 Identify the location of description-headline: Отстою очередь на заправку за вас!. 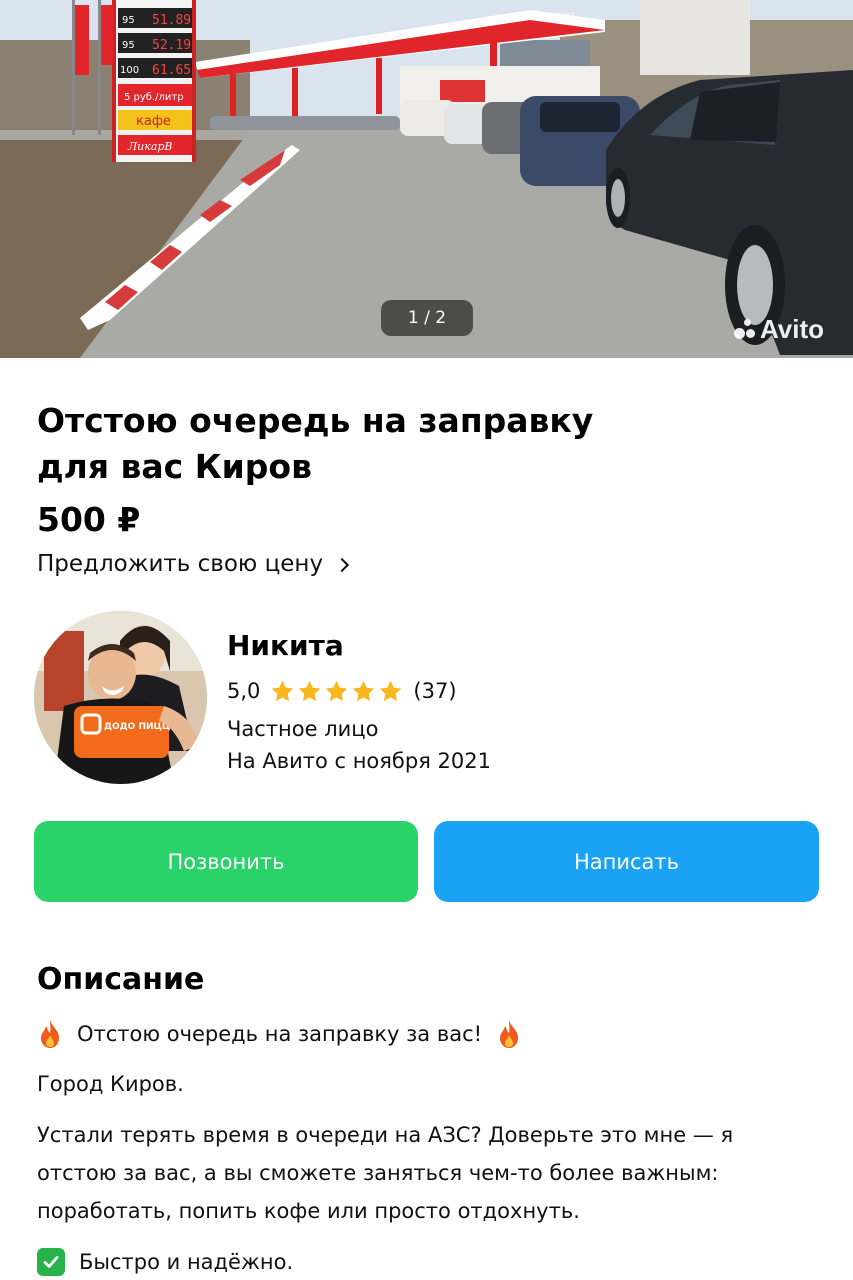
(279, 1034).